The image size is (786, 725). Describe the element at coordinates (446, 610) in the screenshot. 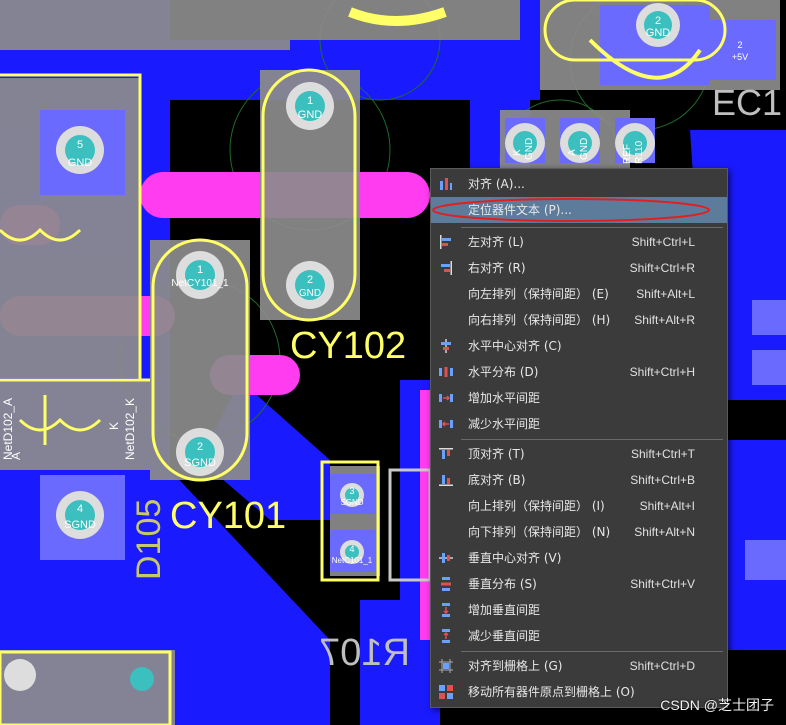

I see `increase-v-spacing-icon` at that location.